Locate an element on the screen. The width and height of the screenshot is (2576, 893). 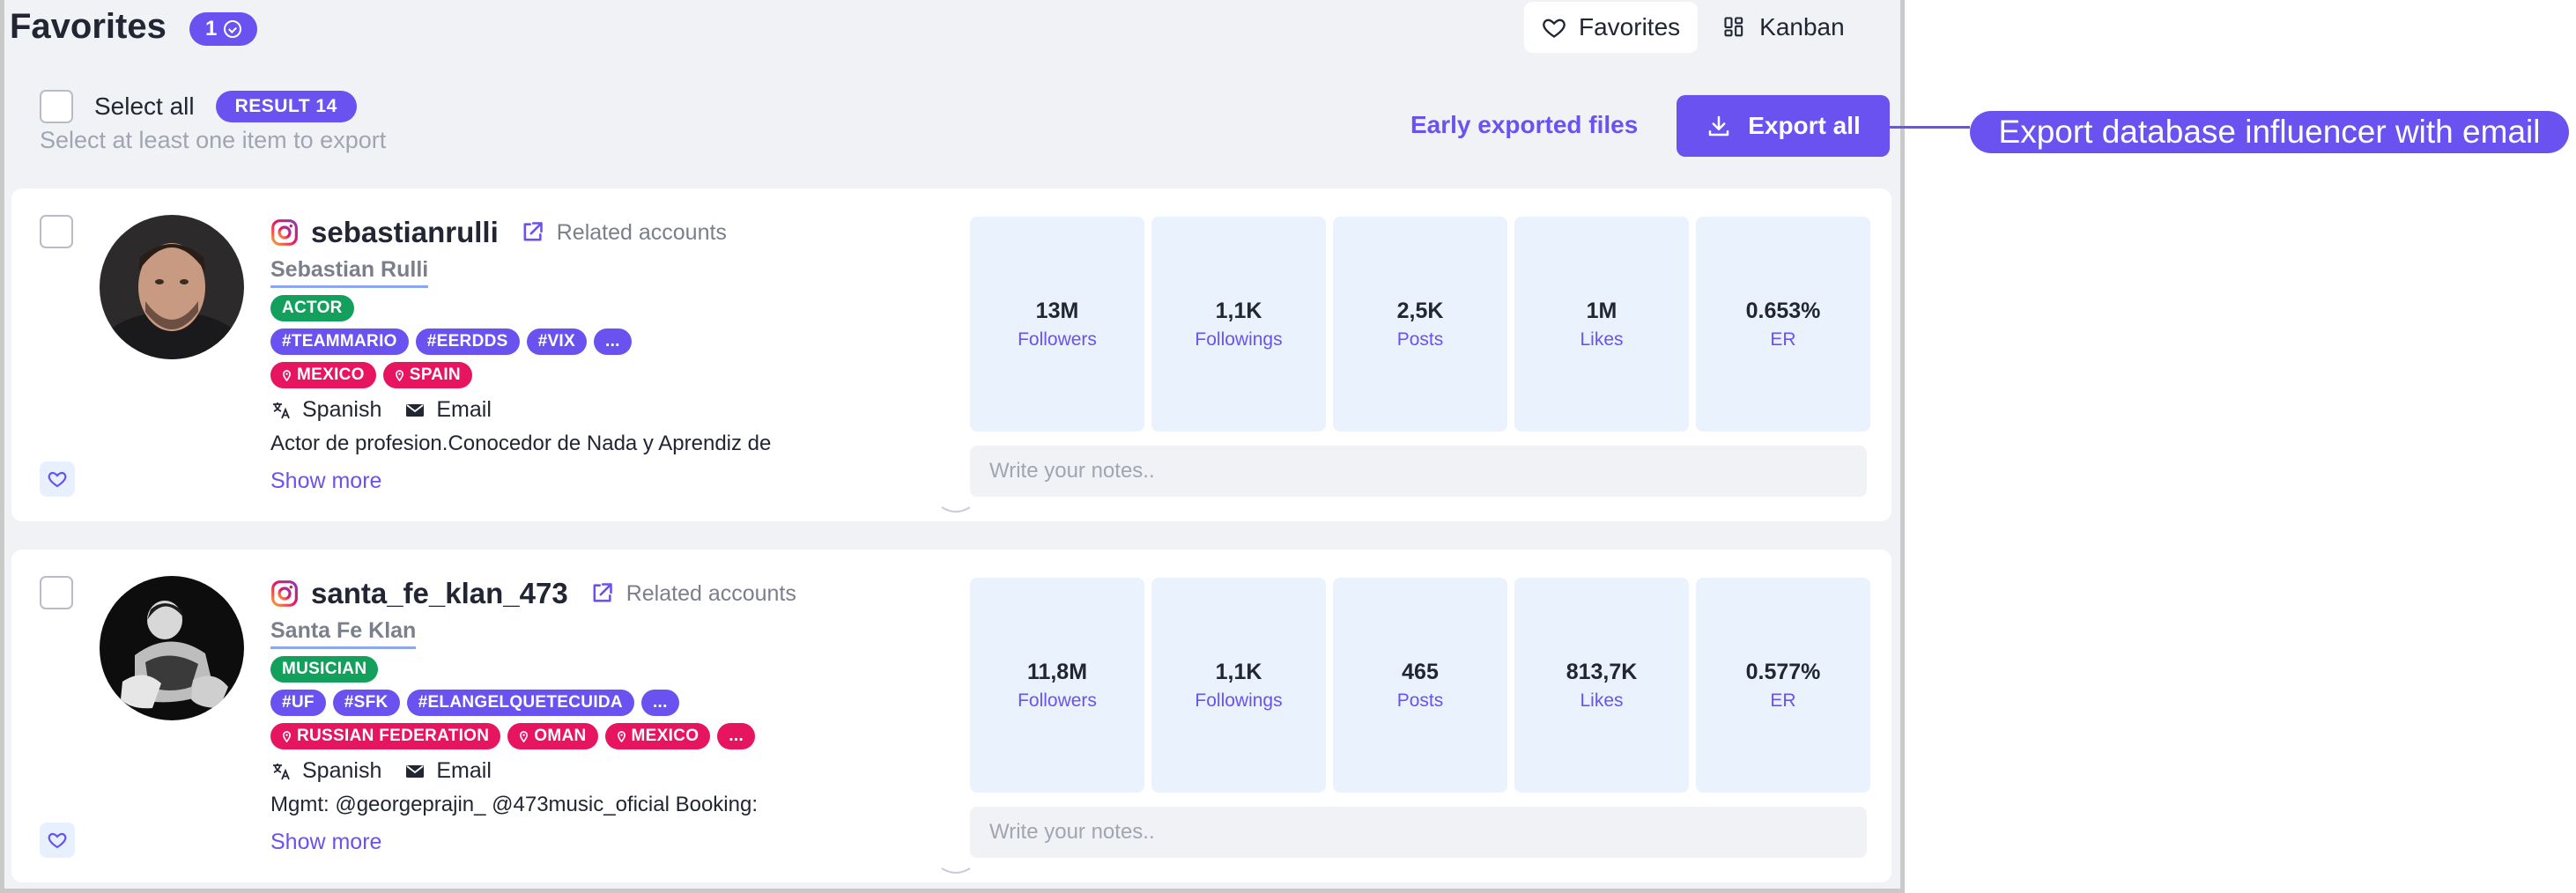
stat-likes: 813,7K Likes is located at coordinates (1602, 685).